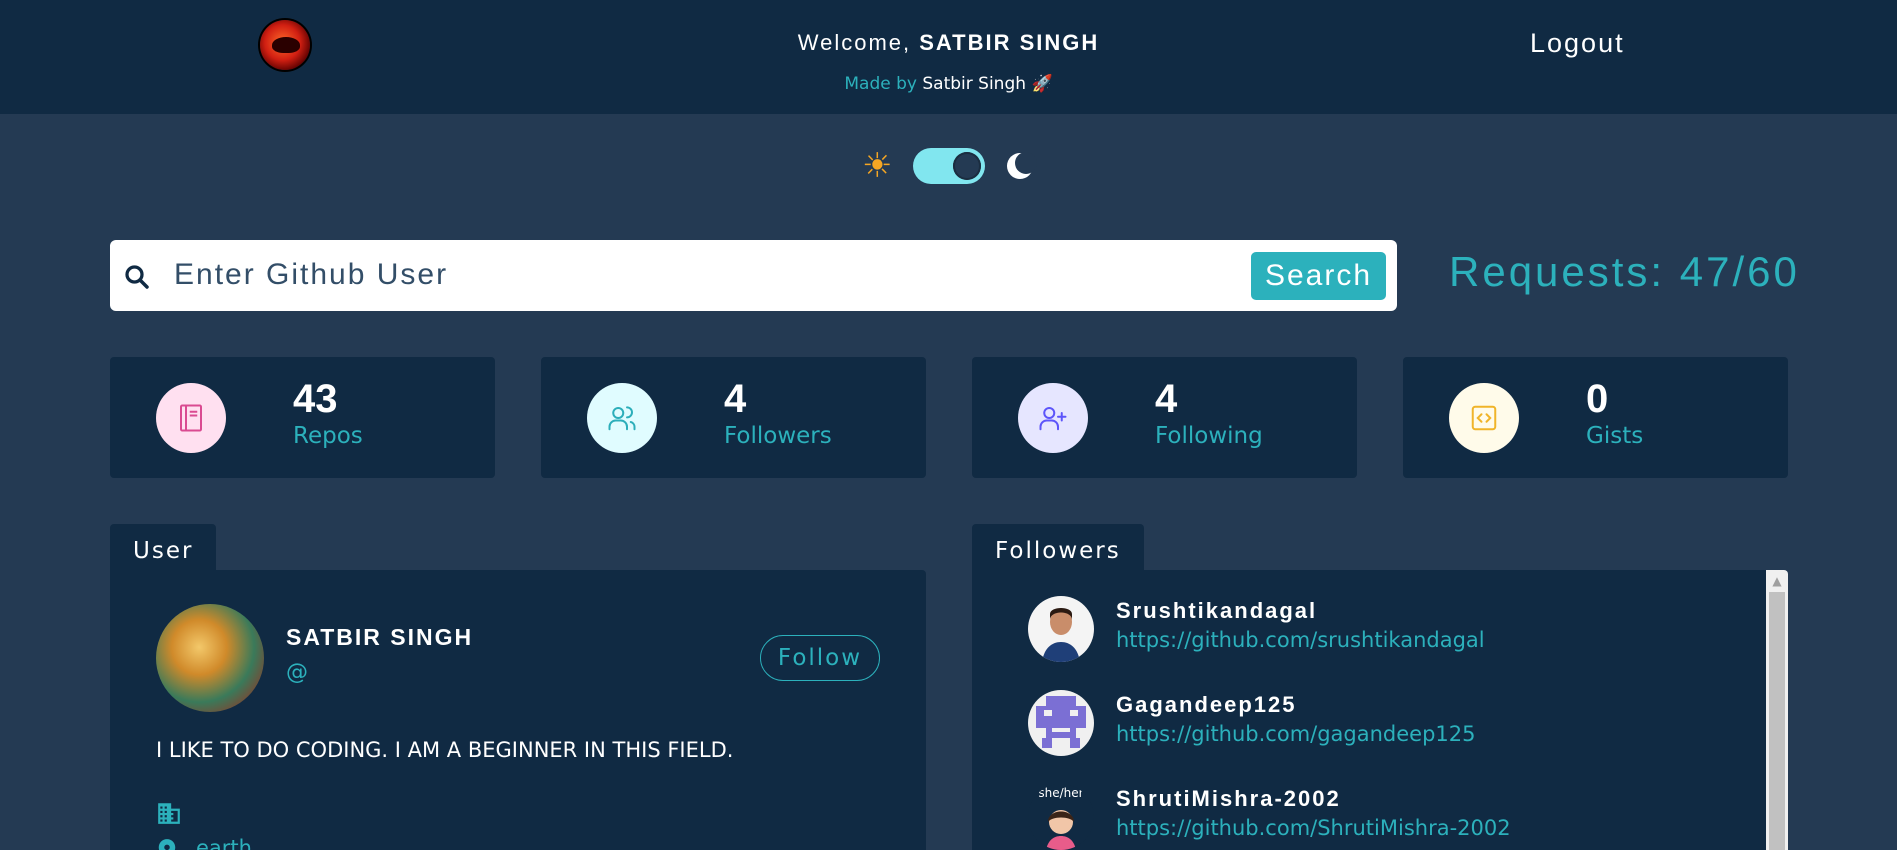  What do you see at coordinates (1777, 721) in the screenshot?
I see `scroll-thumb` at bounding box center [1777, 721].